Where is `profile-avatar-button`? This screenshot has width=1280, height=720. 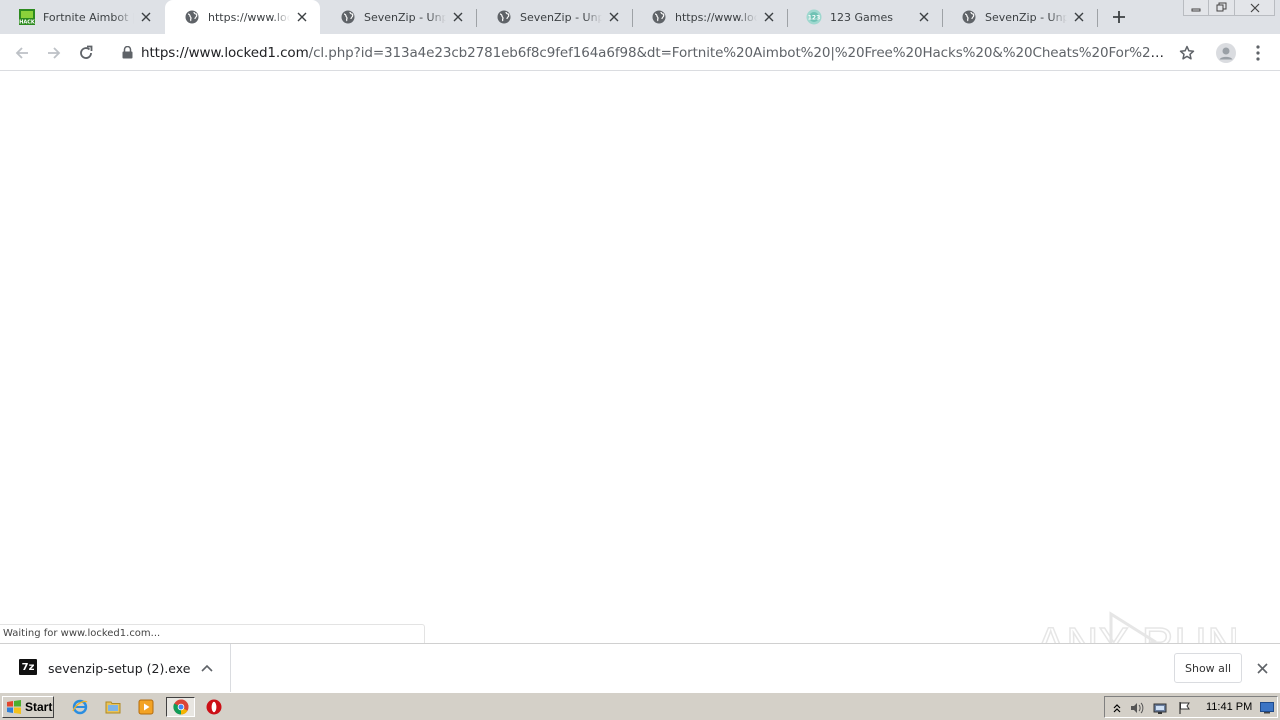 profile-avatar-button is located at coordinates (1226, 53).